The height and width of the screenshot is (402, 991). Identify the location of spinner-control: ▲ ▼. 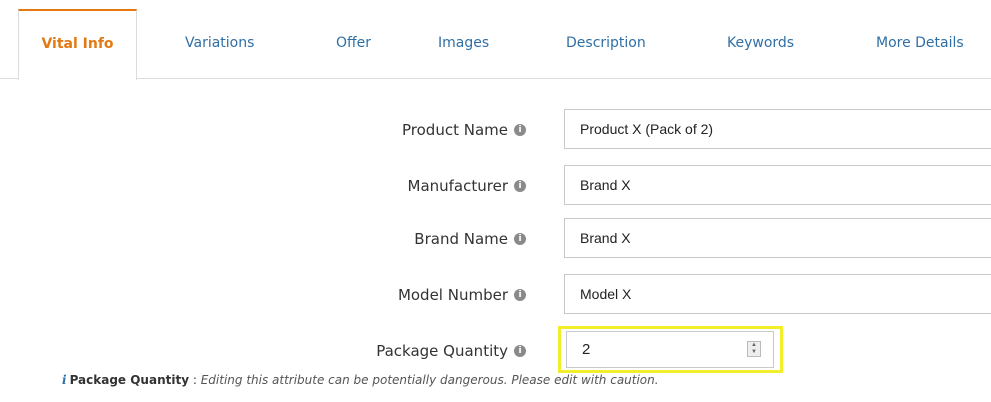
(754, 349).